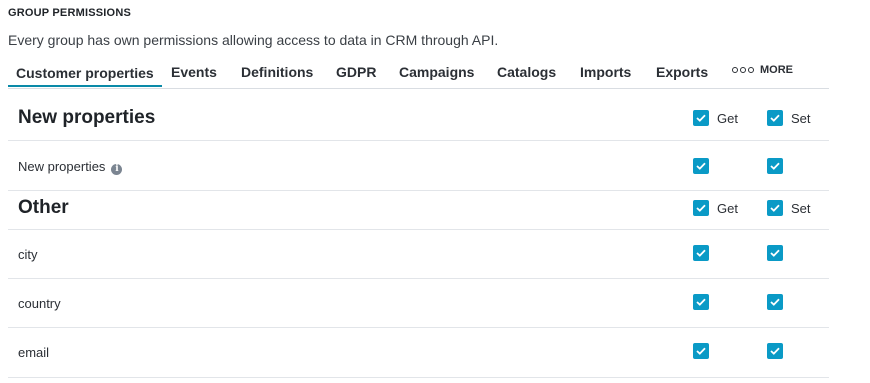  Describe the element at coordinates (418, 353) in the screenshot. I see `table-row: email` at that location.